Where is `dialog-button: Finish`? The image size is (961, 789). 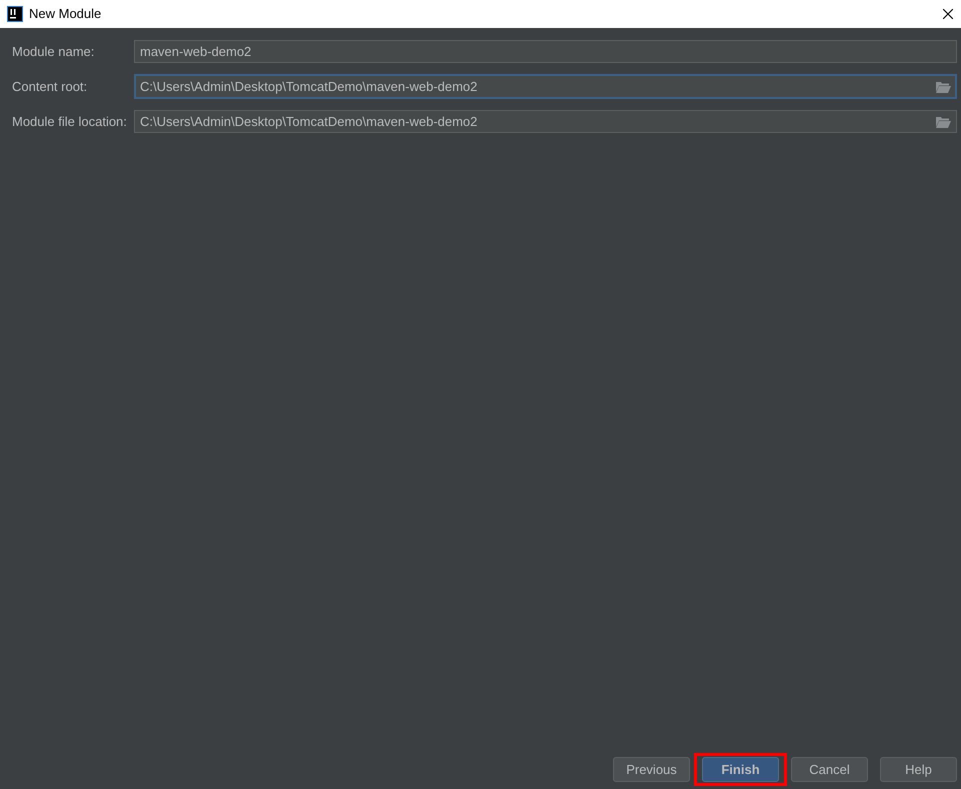
dialog-button: Finish is located at coordinates (740, 769).